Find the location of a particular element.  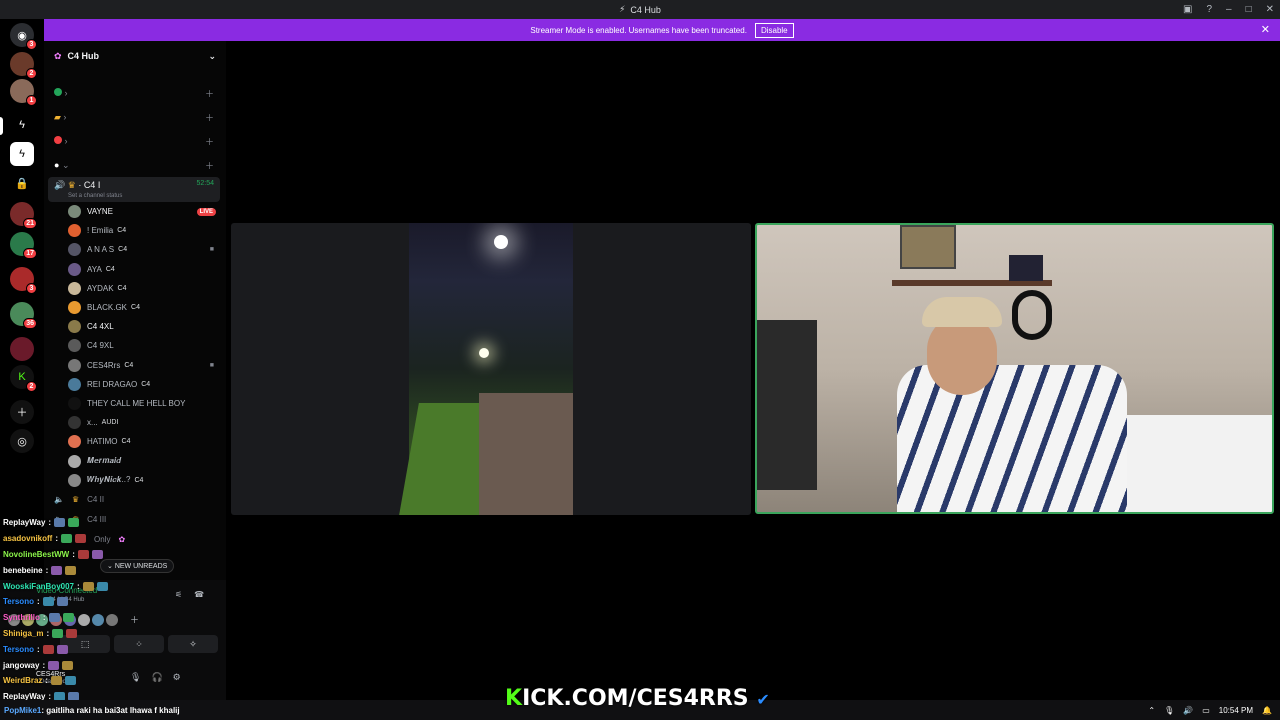

discover-icon: ◎ is located at coordinates (22, 441).